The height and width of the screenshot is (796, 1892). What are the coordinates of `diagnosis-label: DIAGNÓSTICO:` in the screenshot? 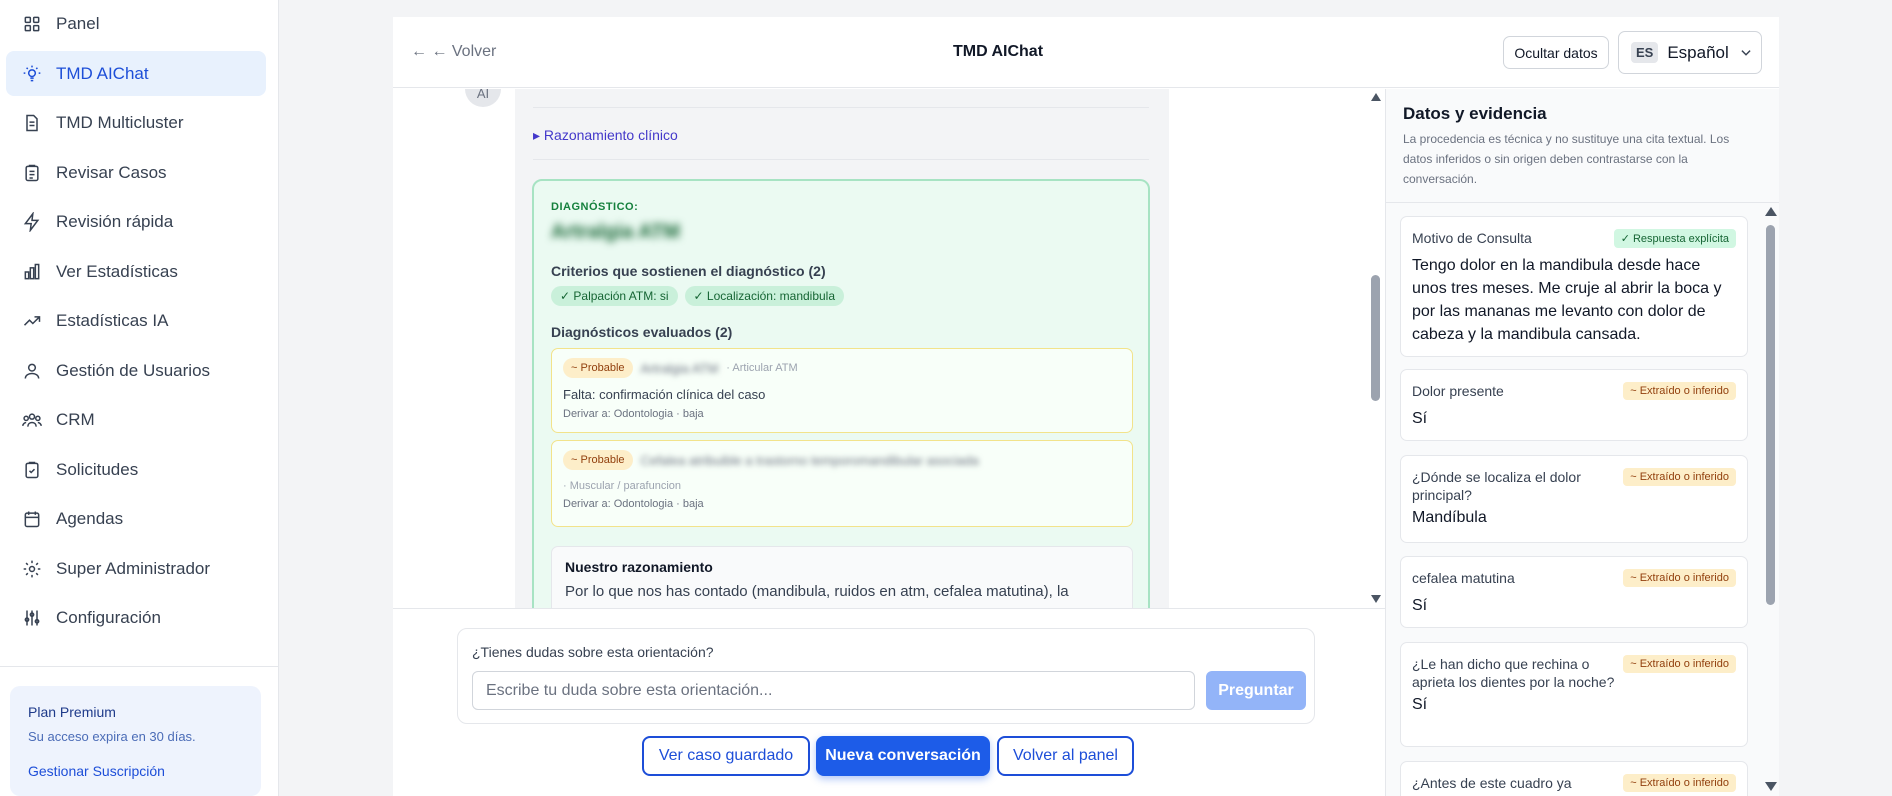 It's located at (595, 207).